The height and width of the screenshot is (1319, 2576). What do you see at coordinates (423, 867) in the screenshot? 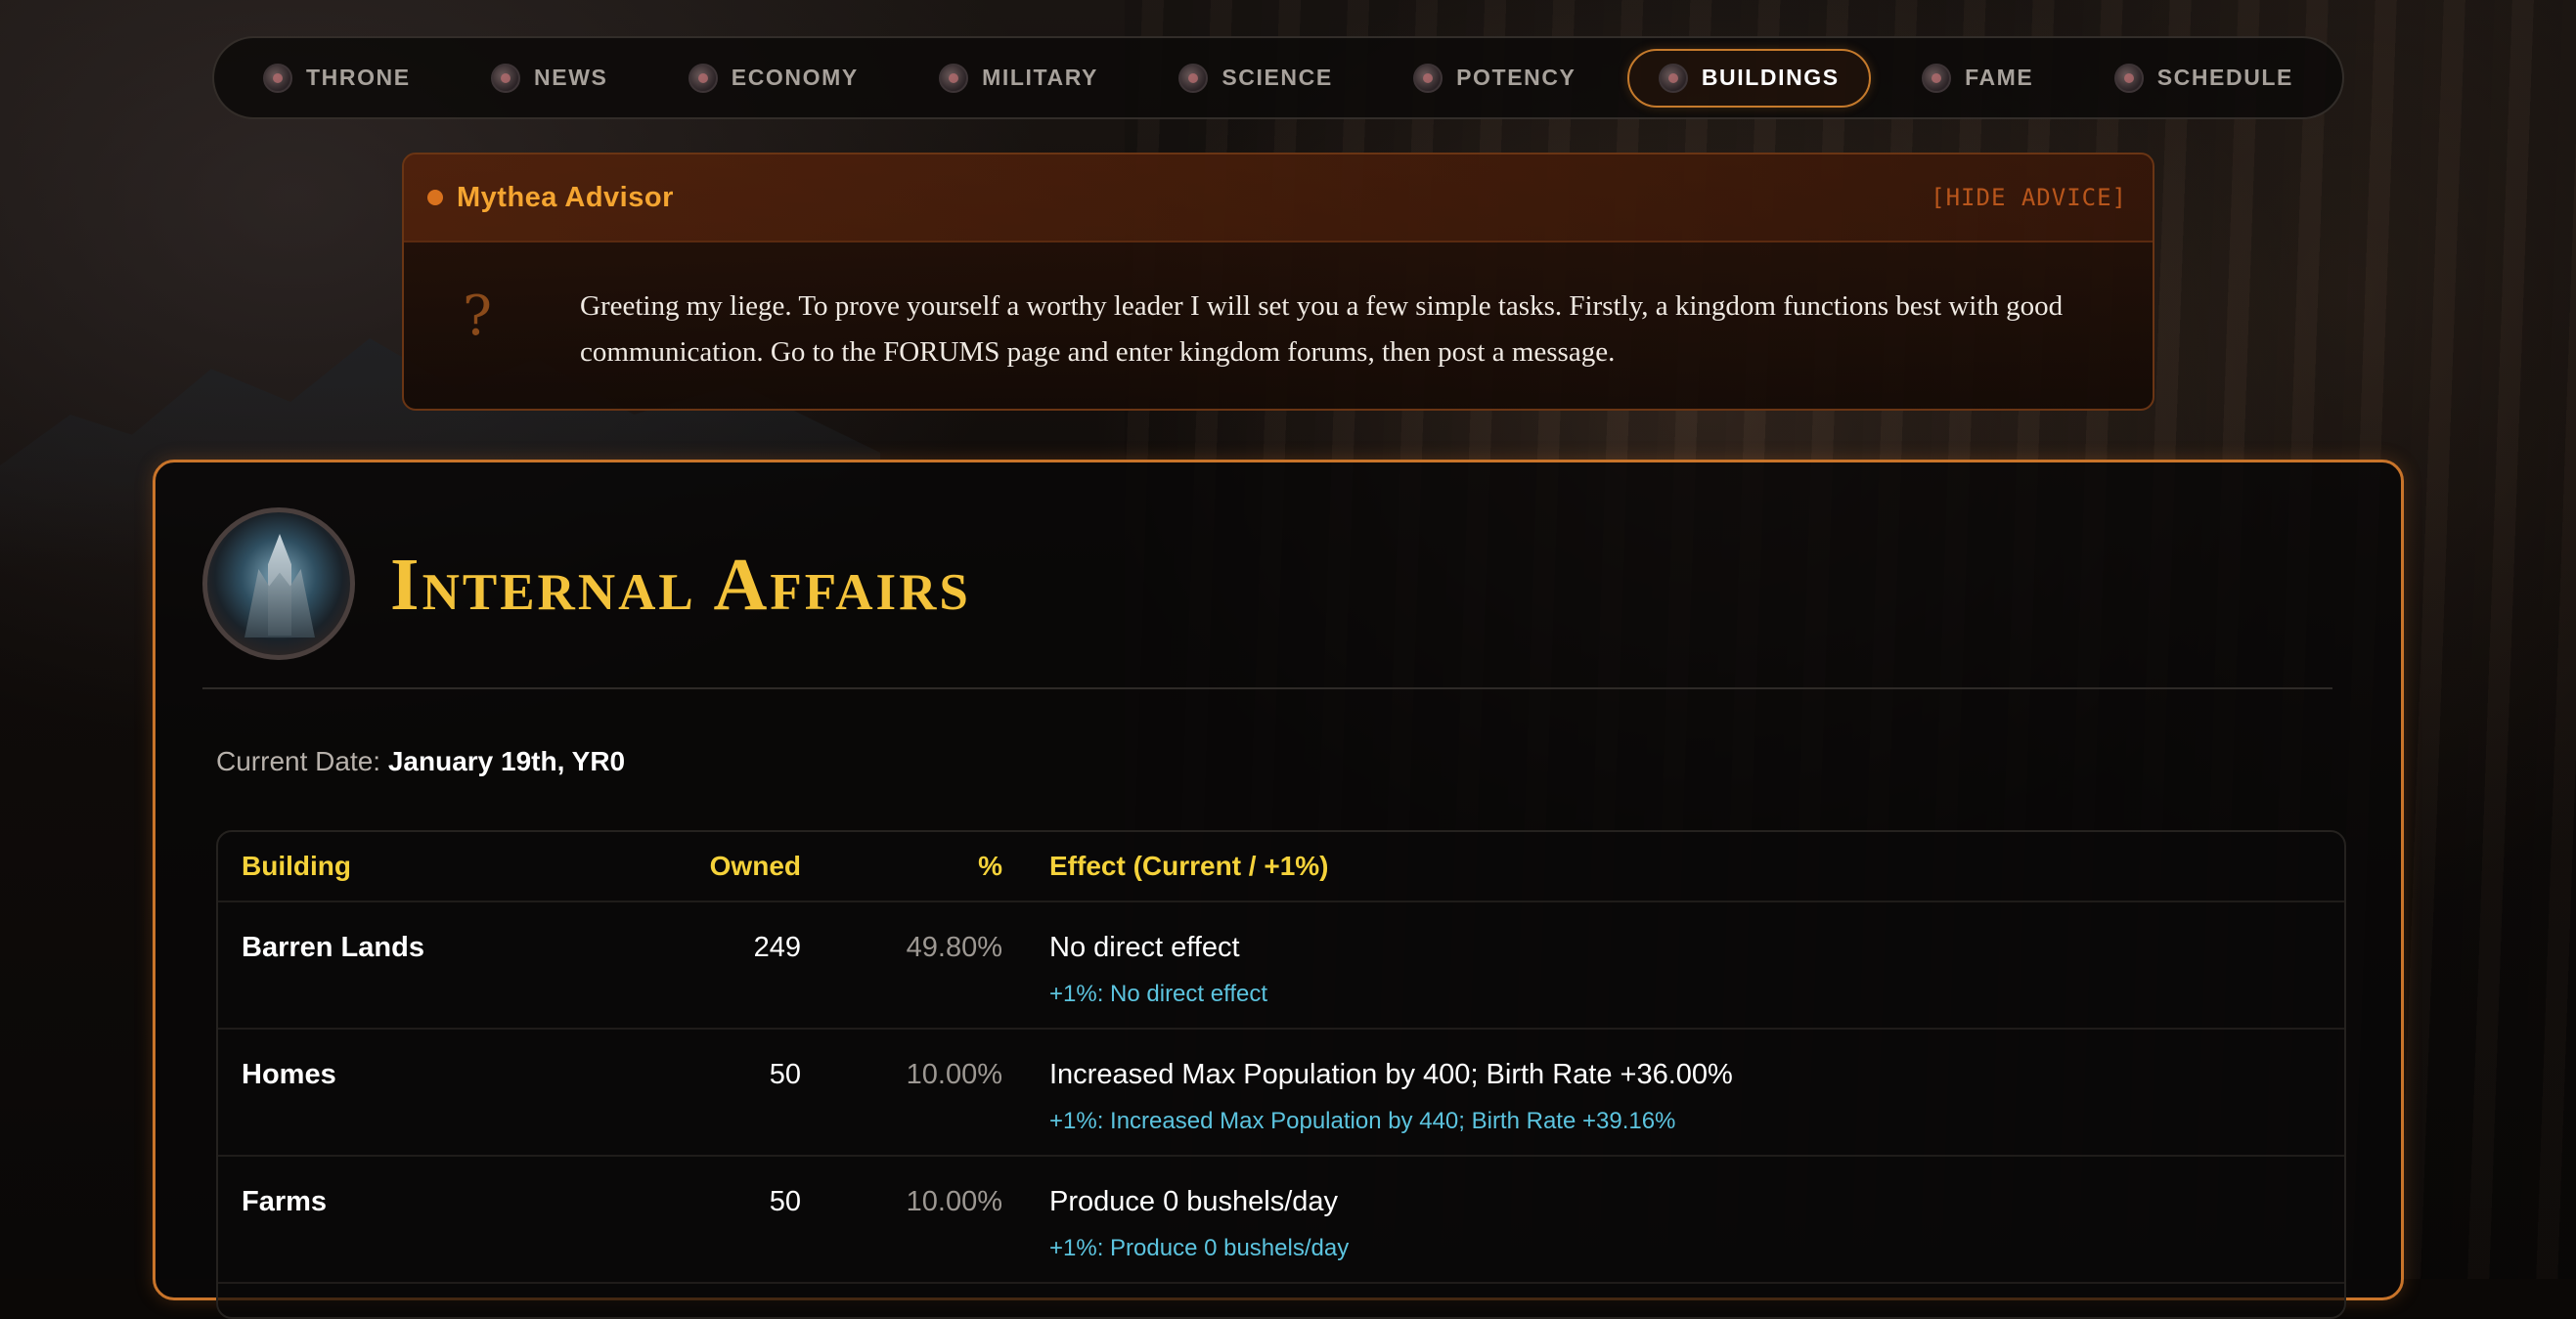
I see `header-building: Building` at bounding box center [423, 867].